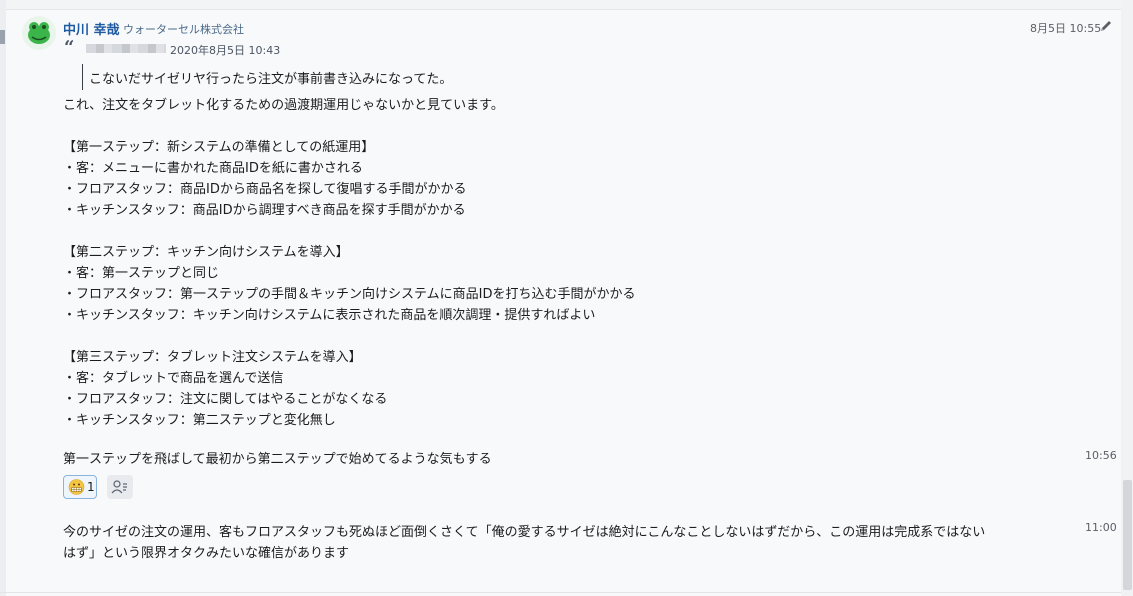 The width and height of the screenshot is (1133, 596). Describe the element at coordinates (1106, 26) in the screenshot. I see `pencil-icon` at that location.